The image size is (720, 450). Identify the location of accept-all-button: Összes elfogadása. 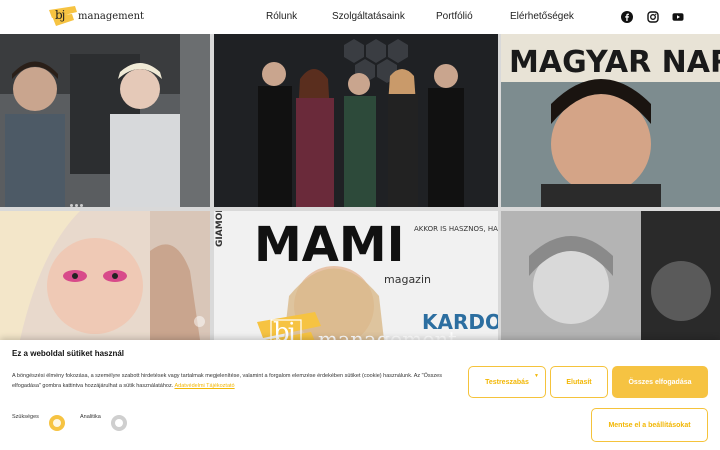
(660, 382).